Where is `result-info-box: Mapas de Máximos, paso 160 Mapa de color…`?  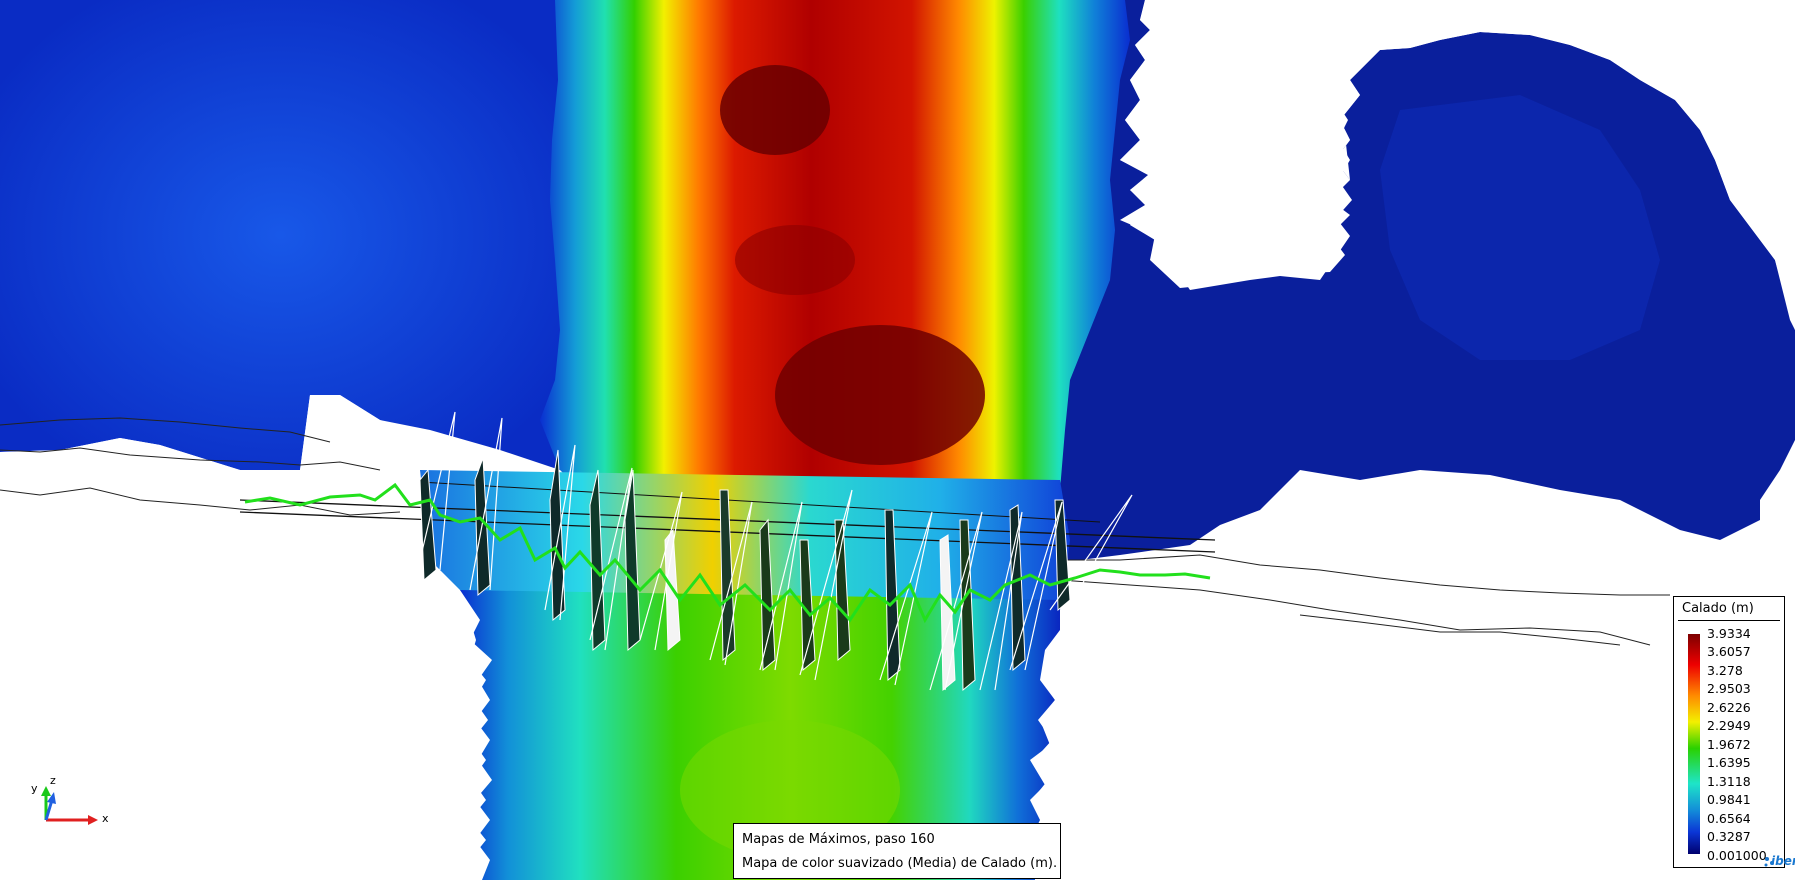 result-info-box: Mapas de Máximos, paso 160 Mapa de color… is located at coordinates (897, 851).